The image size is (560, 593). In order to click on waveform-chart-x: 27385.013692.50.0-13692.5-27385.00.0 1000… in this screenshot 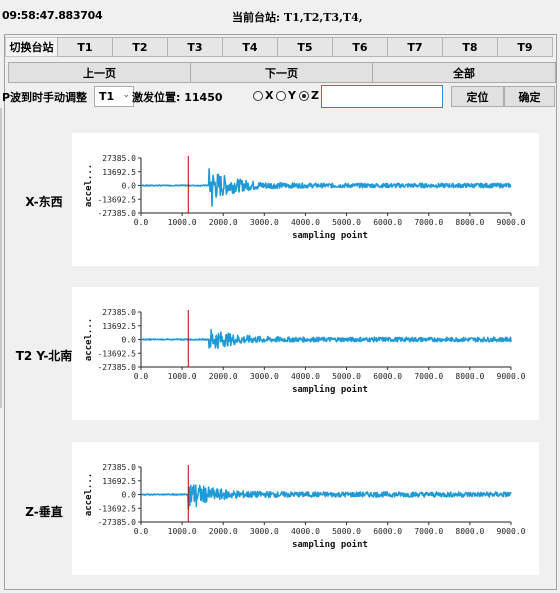, I will do `click(305, 197)`.